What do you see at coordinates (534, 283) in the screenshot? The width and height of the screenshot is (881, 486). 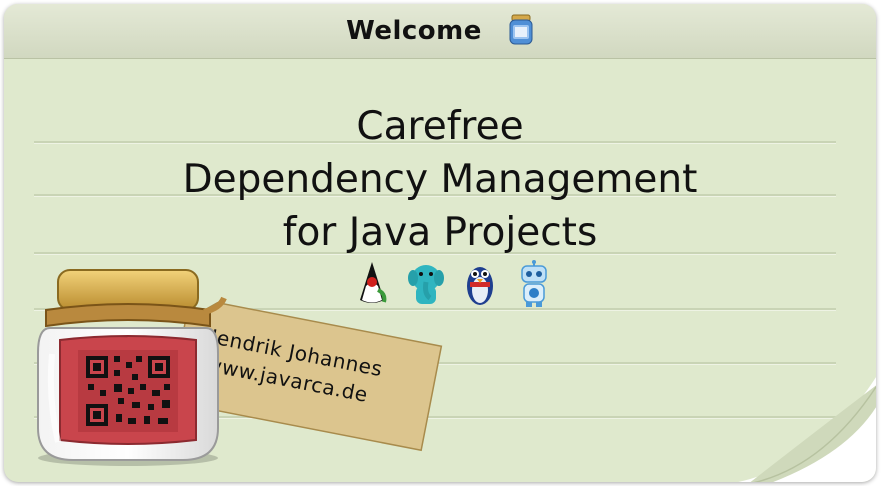 I see `robot-icon` at bounding box center [534, 283].